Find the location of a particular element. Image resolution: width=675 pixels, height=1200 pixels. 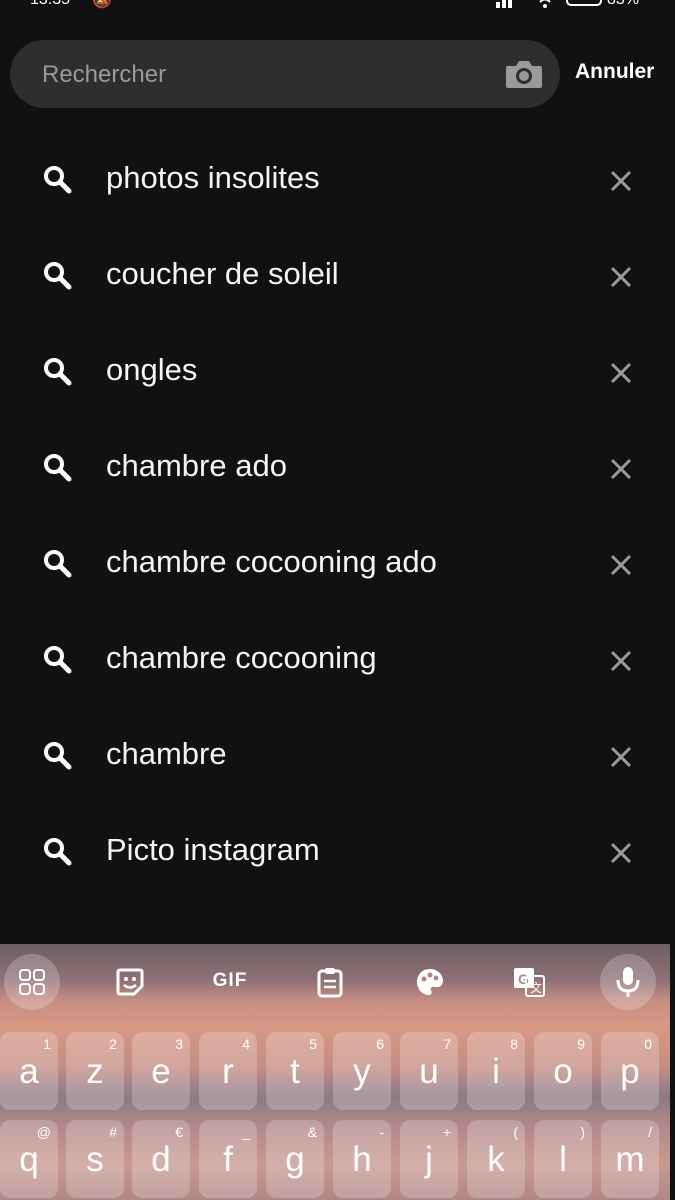

status-bar: 13:35 🔕 83% is located at coordinates (337, 7).